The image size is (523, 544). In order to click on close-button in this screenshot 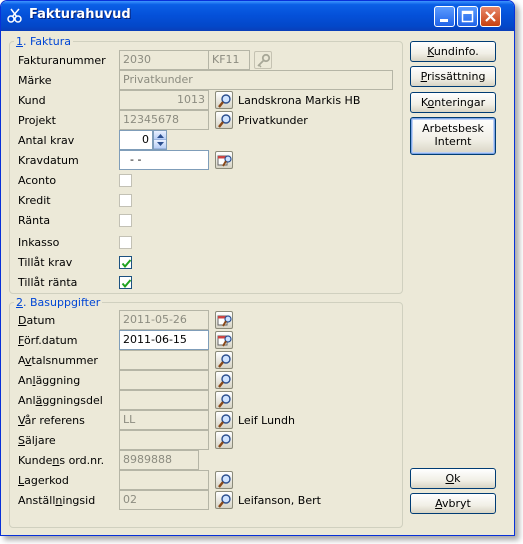, I will do `click(490, 16)`.